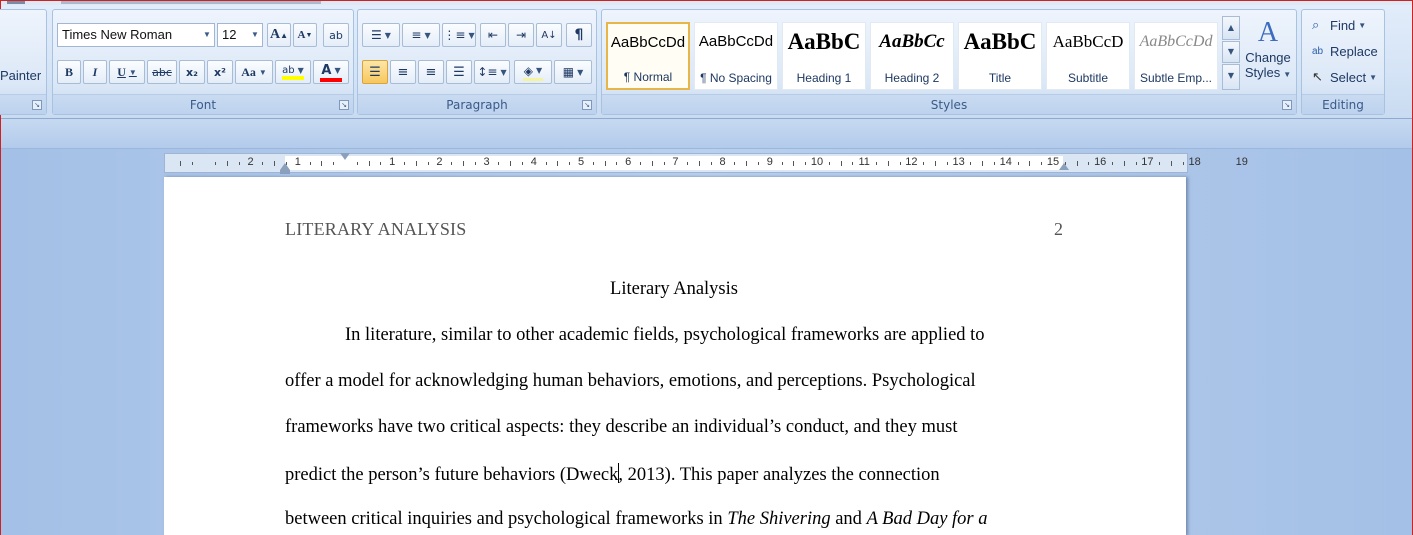 This screenshot has width=1413, height=535. I want to click on styles-scroll-up: ▲, so click(1231, 28).